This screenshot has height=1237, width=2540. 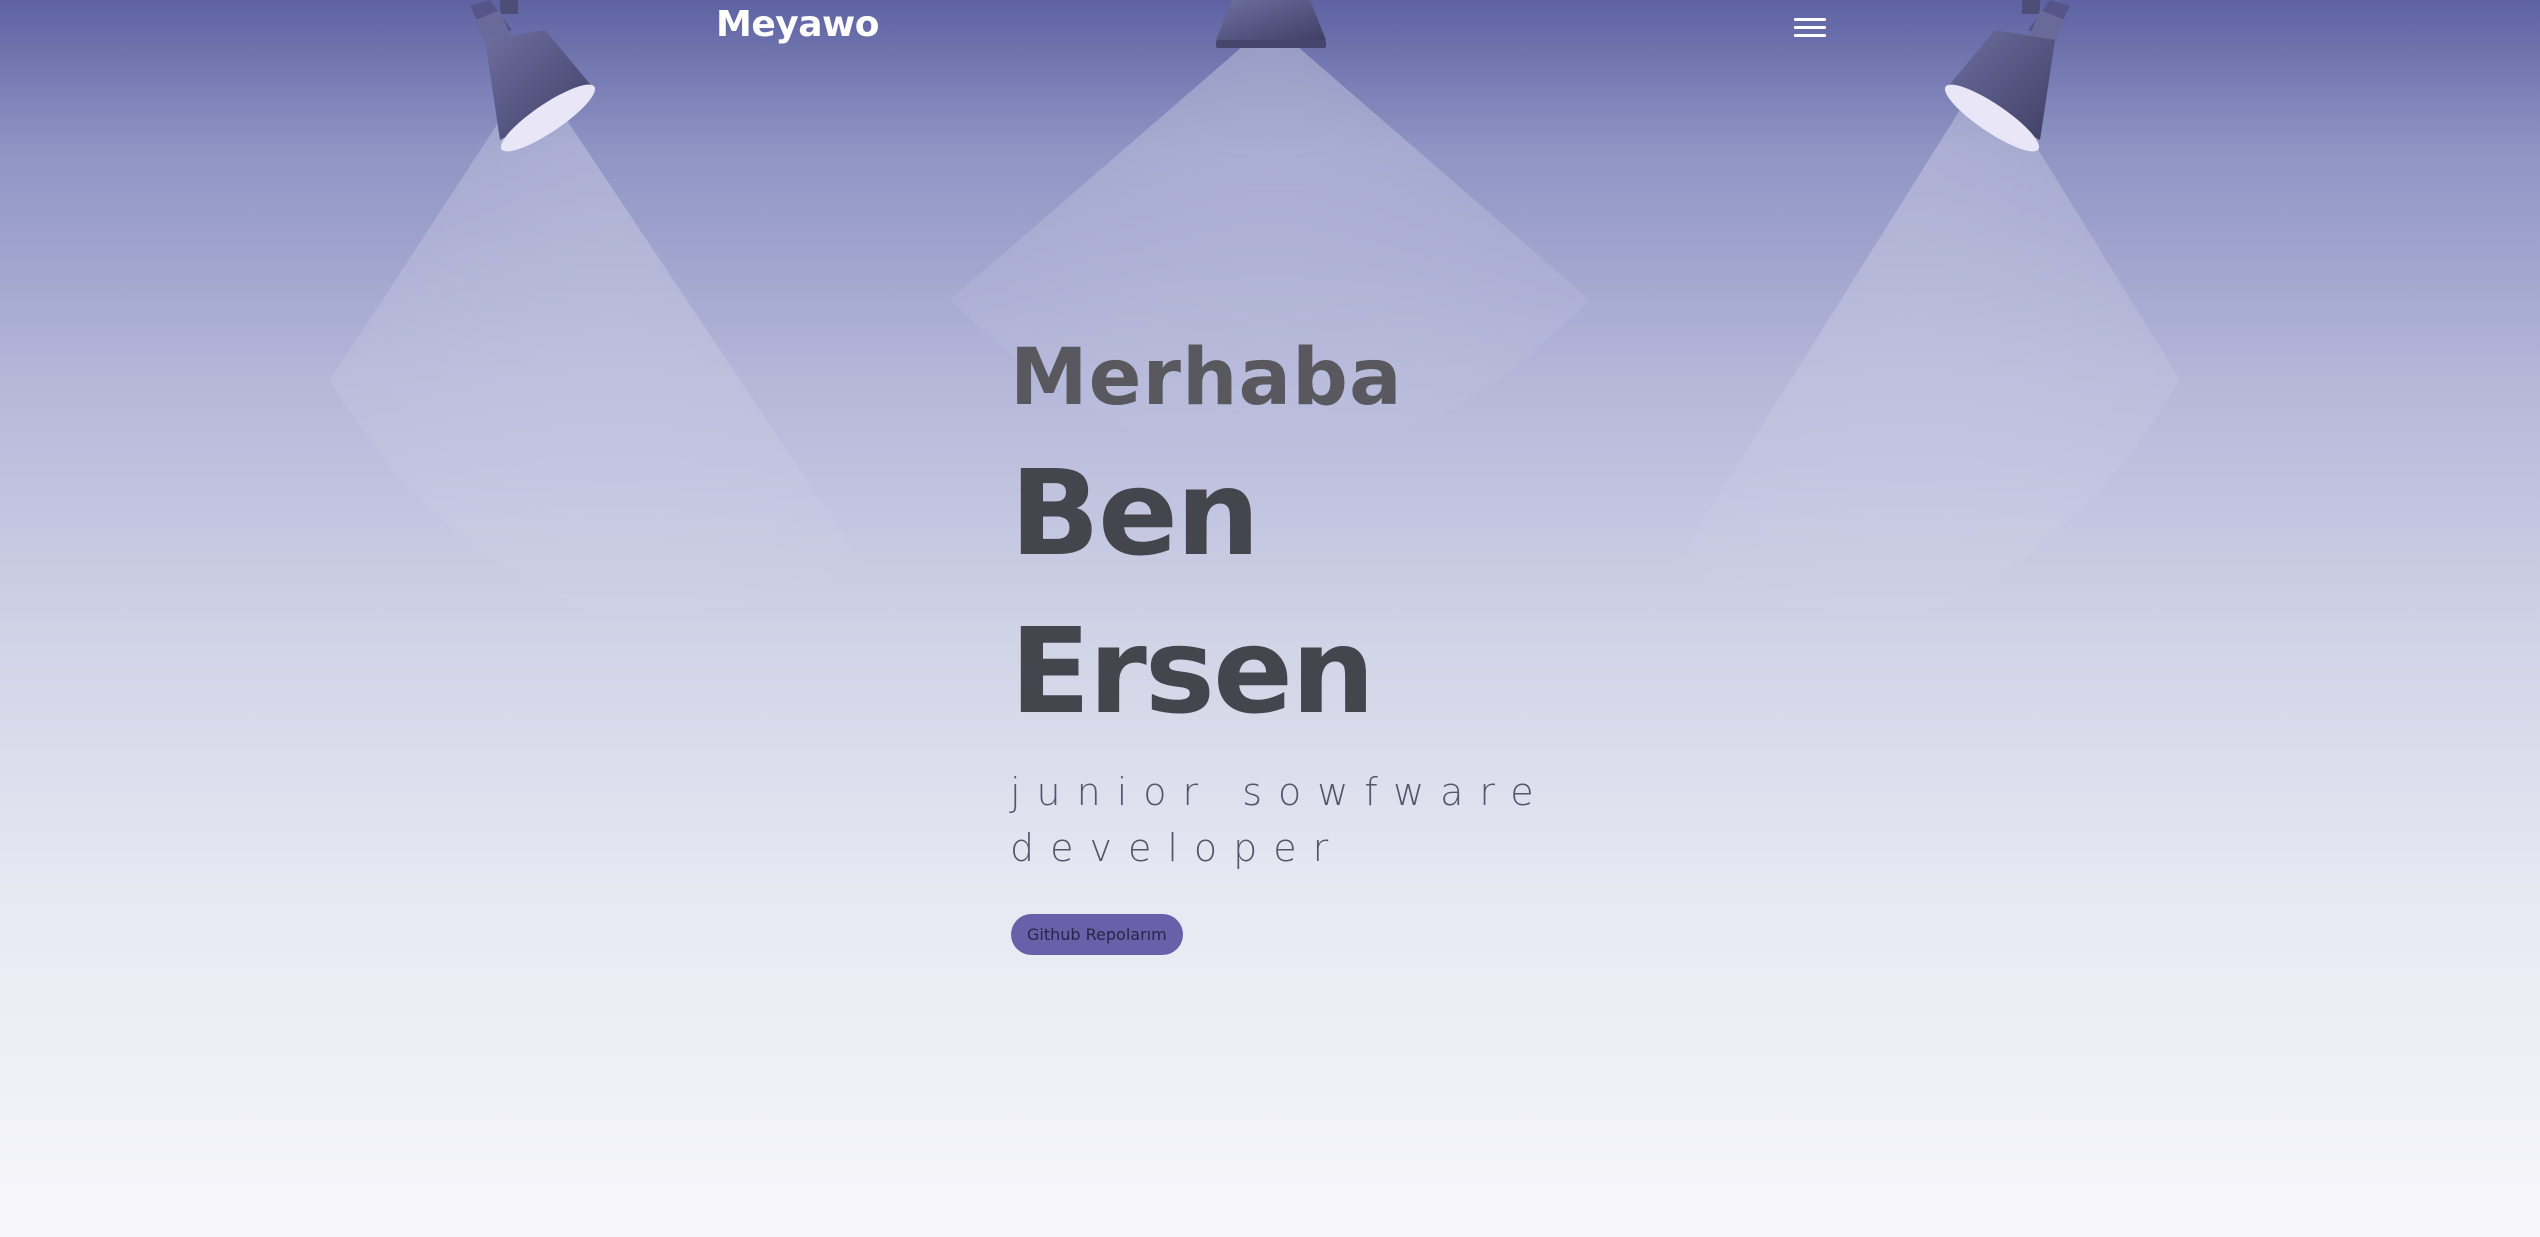 I want to click on hero-name-first: Ben, so click(x=1135, y=513).